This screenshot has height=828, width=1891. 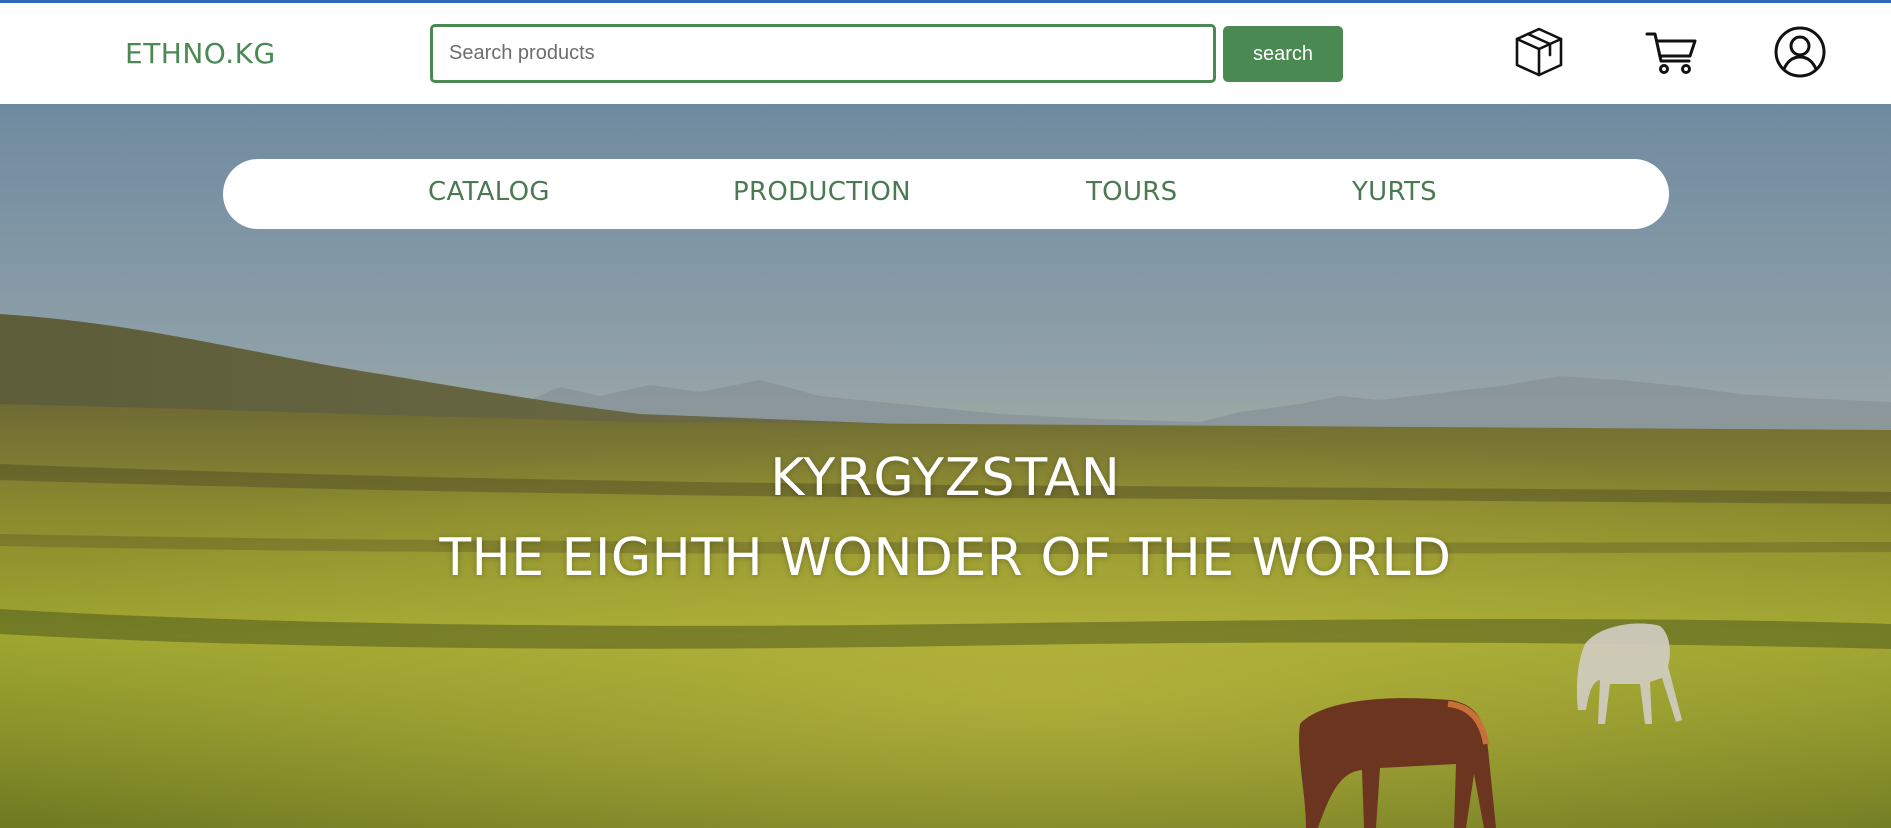 I want to click on main-navigation: CATALOG PRODUCTION TOURS YURTS, so click(x=946, y=194).